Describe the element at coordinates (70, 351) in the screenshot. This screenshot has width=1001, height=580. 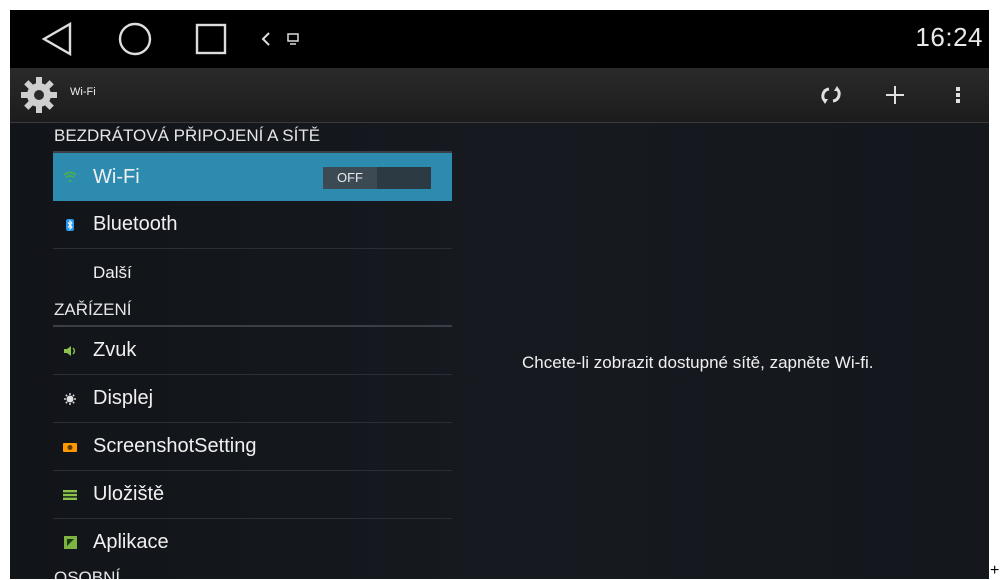
I see `speaker-icon` at that location.